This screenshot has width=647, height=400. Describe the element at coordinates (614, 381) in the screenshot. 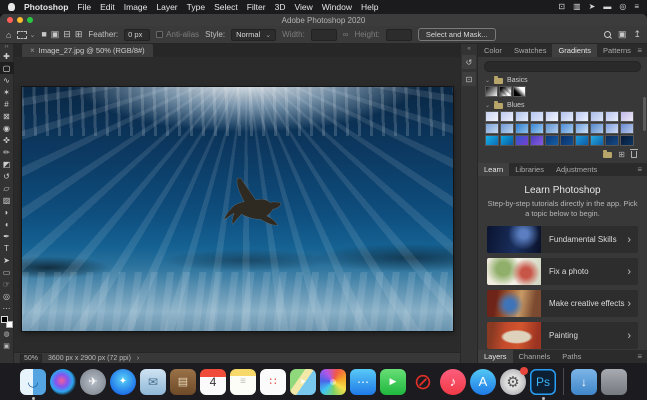

I see `dock-trash` at that location.